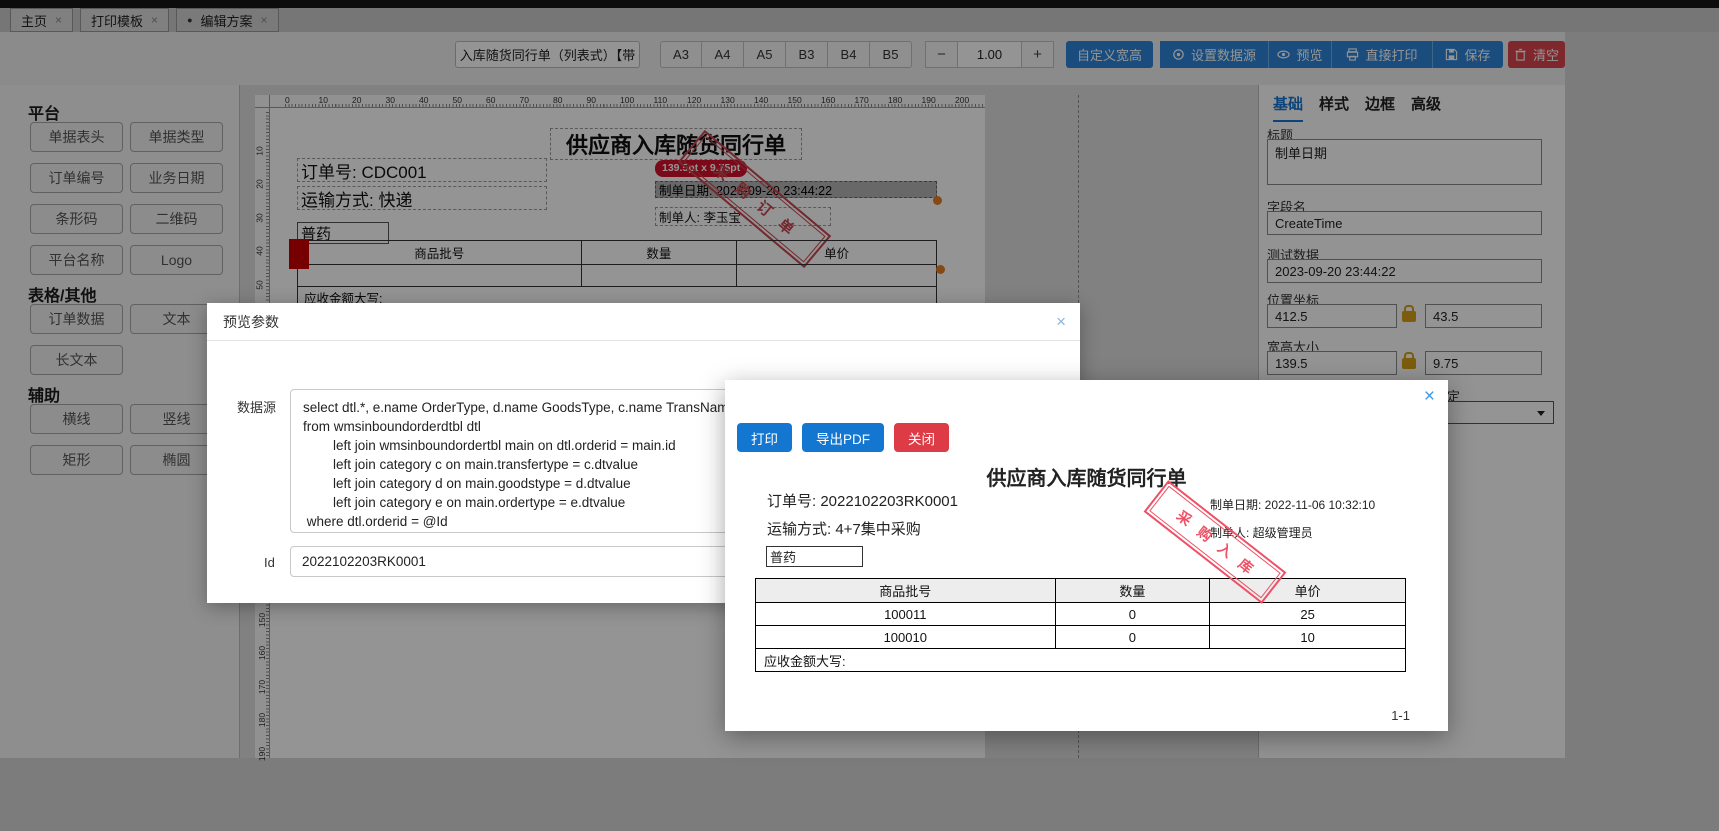 This screenshot has width=1719, height=831. I want to click on page-indicator: 1-1, so click(1400, 715).